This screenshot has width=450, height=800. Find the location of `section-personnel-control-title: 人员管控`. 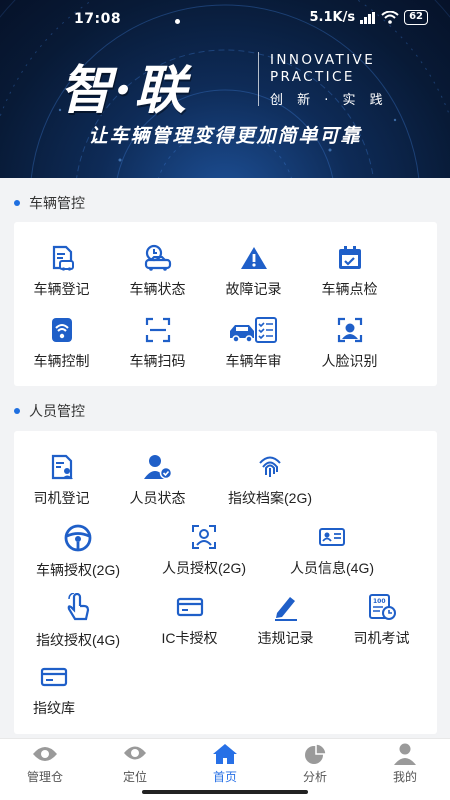

section-personnel-control-title: 人员管控 is located at coordinates (225, 411).